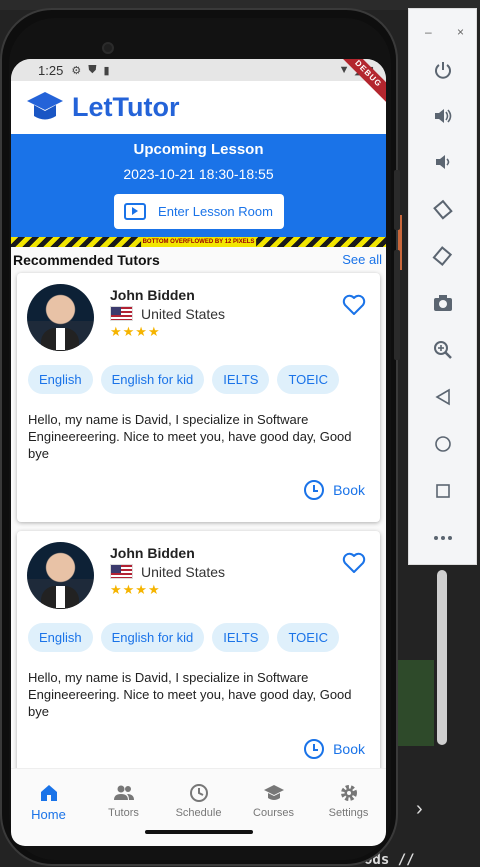  I want to click on background-panel, so click(415, 703).